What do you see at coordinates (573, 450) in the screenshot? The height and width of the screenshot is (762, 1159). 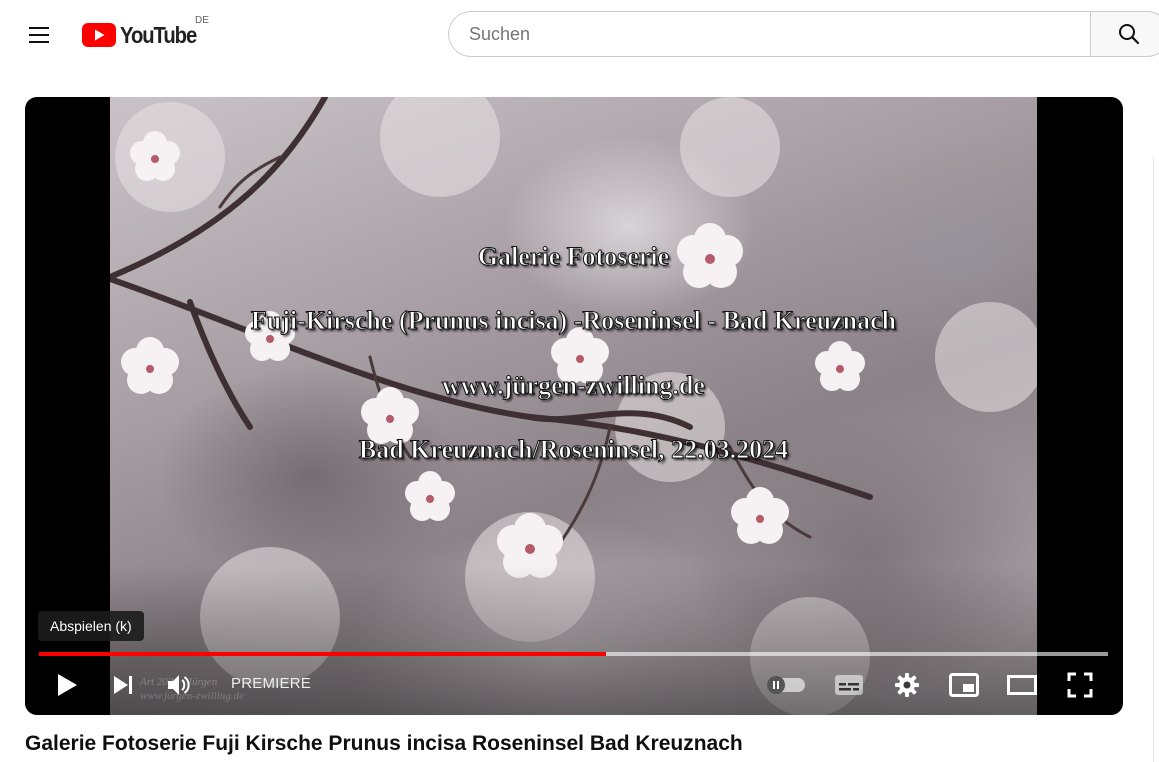 I see `overlay-line-4: Bad Kreuznach/Roseninsel, 22.03.2024` at bounding box center [573, 450].